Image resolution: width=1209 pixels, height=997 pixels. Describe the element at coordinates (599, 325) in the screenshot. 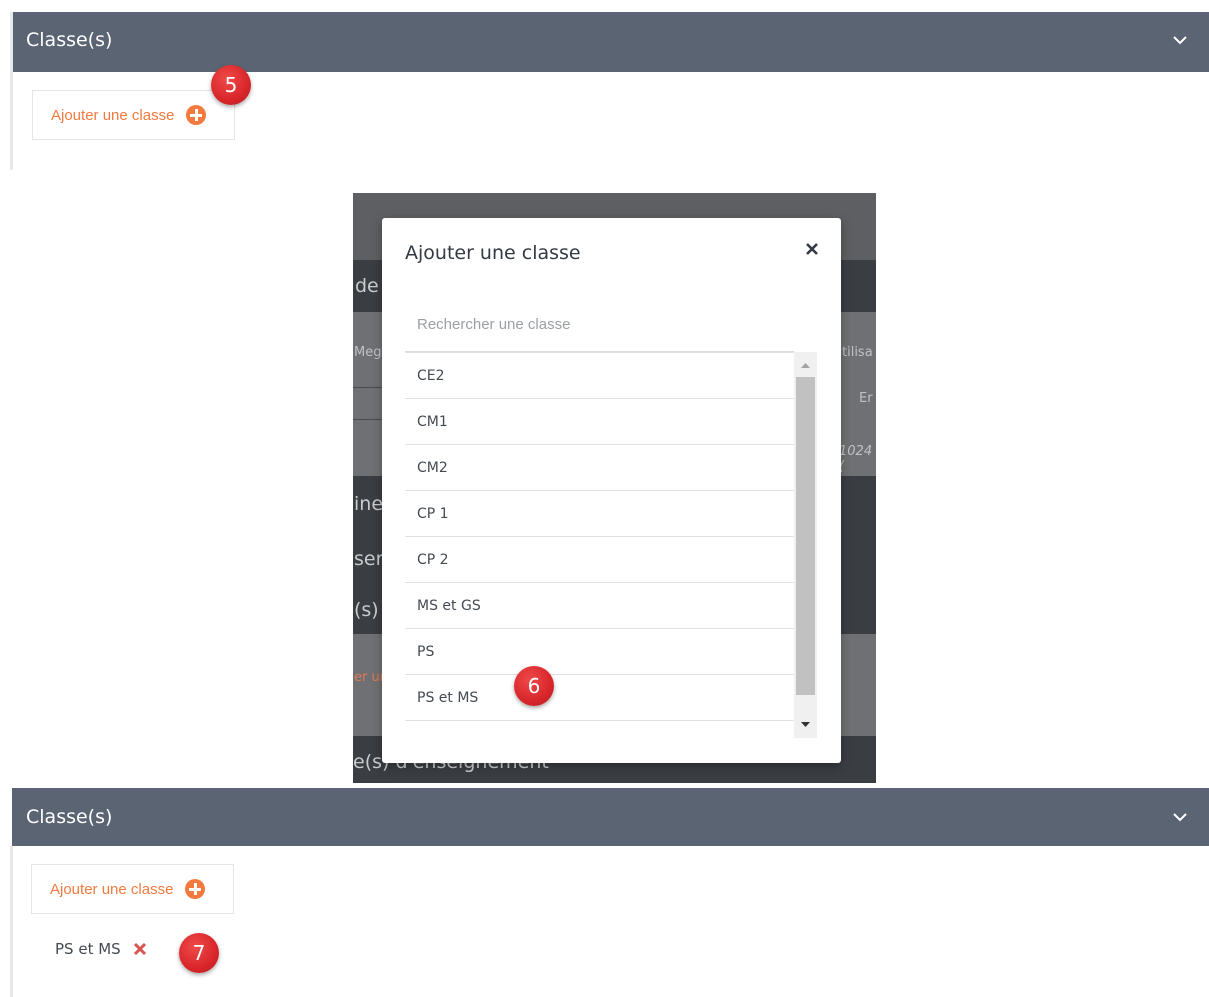

I see `search-class-input` at that location.